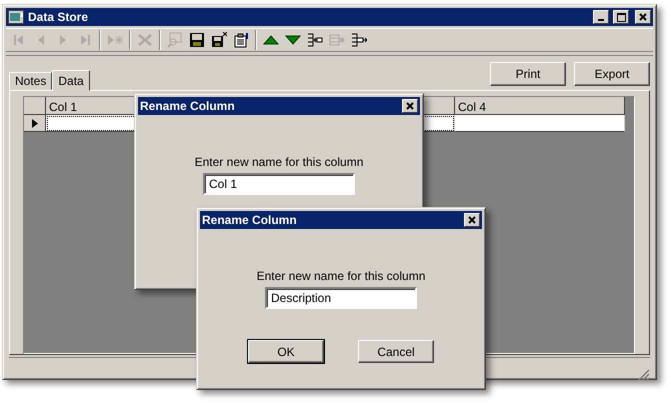 This screenshot has width=671, height=406. Describe the element at coordinates (197, 40) in the screenshot. I see `save-icon` at that location.